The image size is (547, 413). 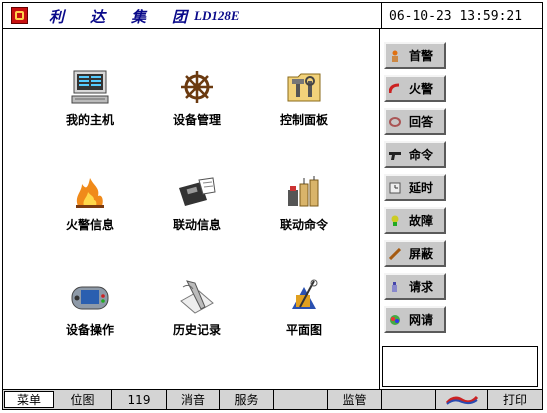 I want to click on fire-alarm-info-shortcut: 火警信息, so click(x=90, y=203).